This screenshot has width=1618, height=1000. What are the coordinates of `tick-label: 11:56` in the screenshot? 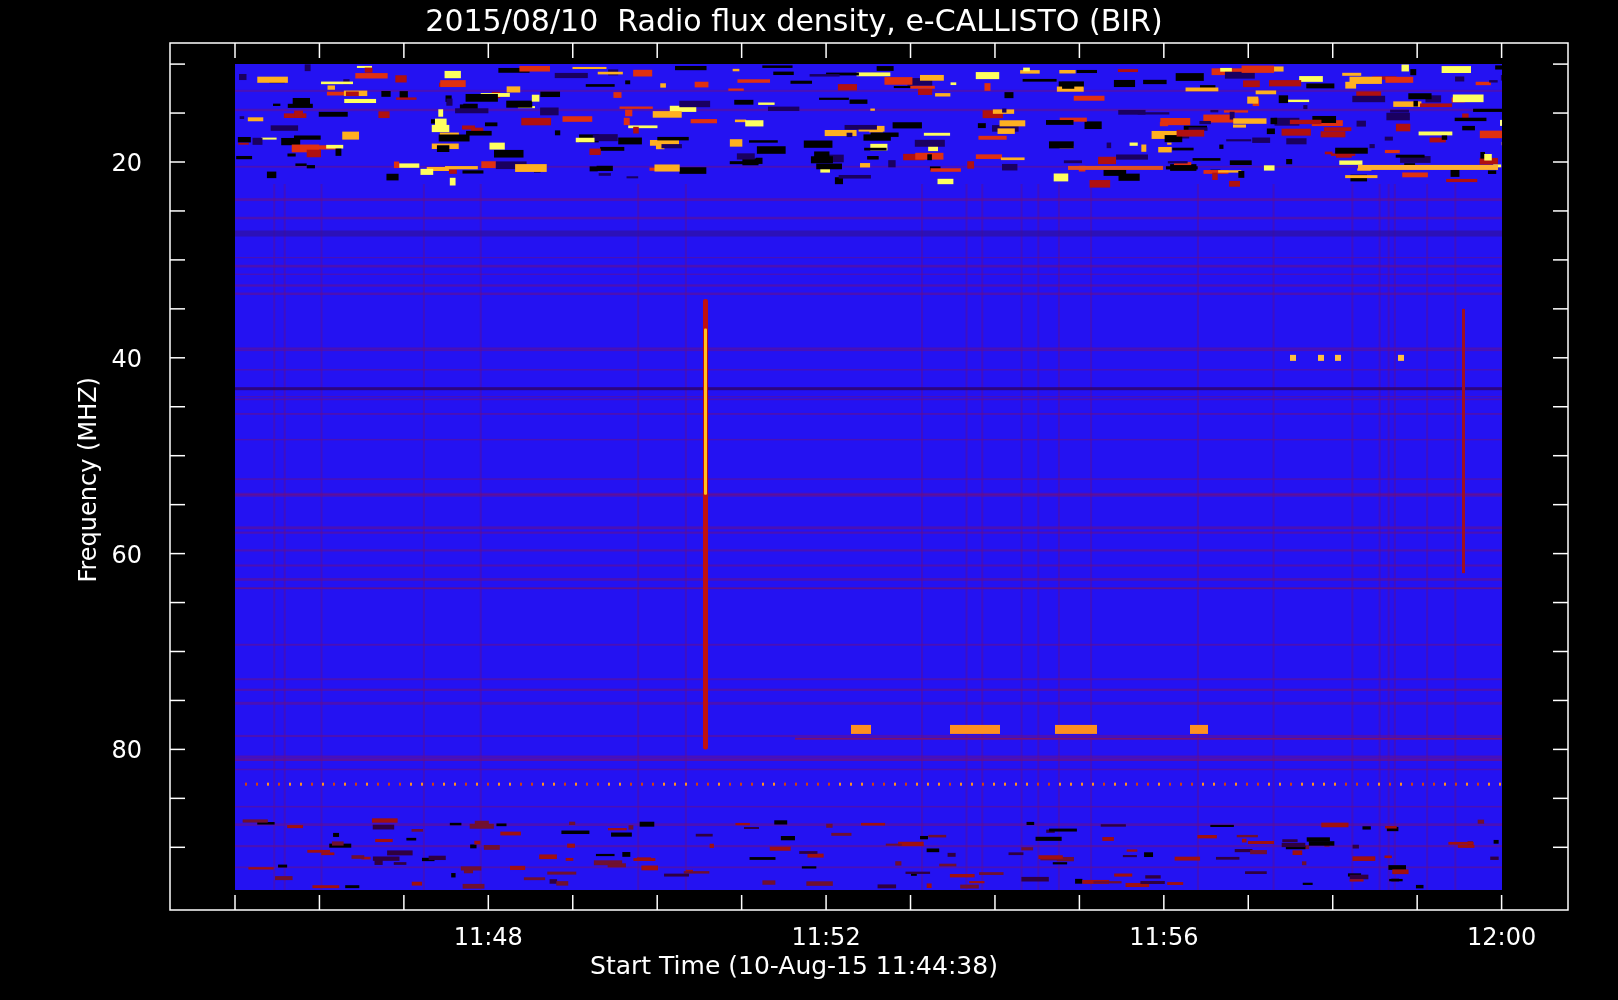 It's located at (1164, 937).